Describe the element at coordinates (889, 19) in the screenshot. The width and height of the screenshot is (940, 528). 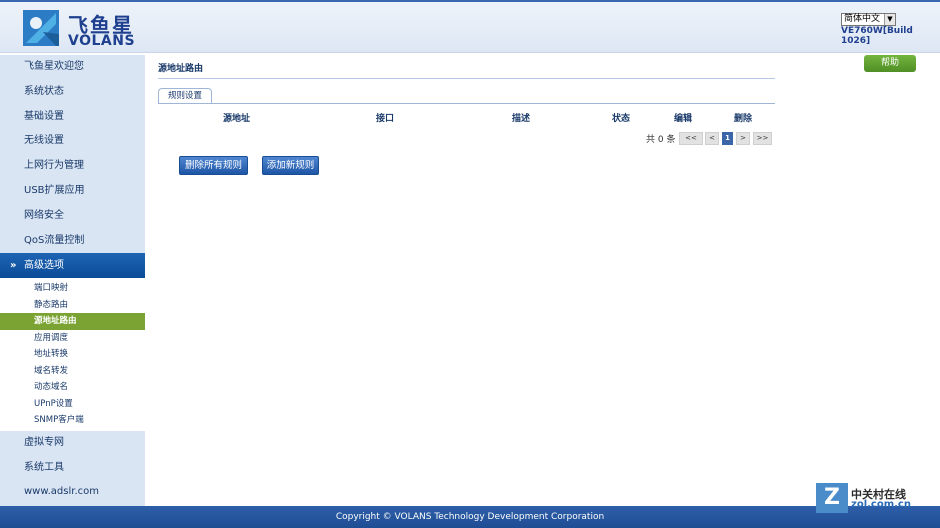
I see `chevron-down-icon: ▼` at that location.